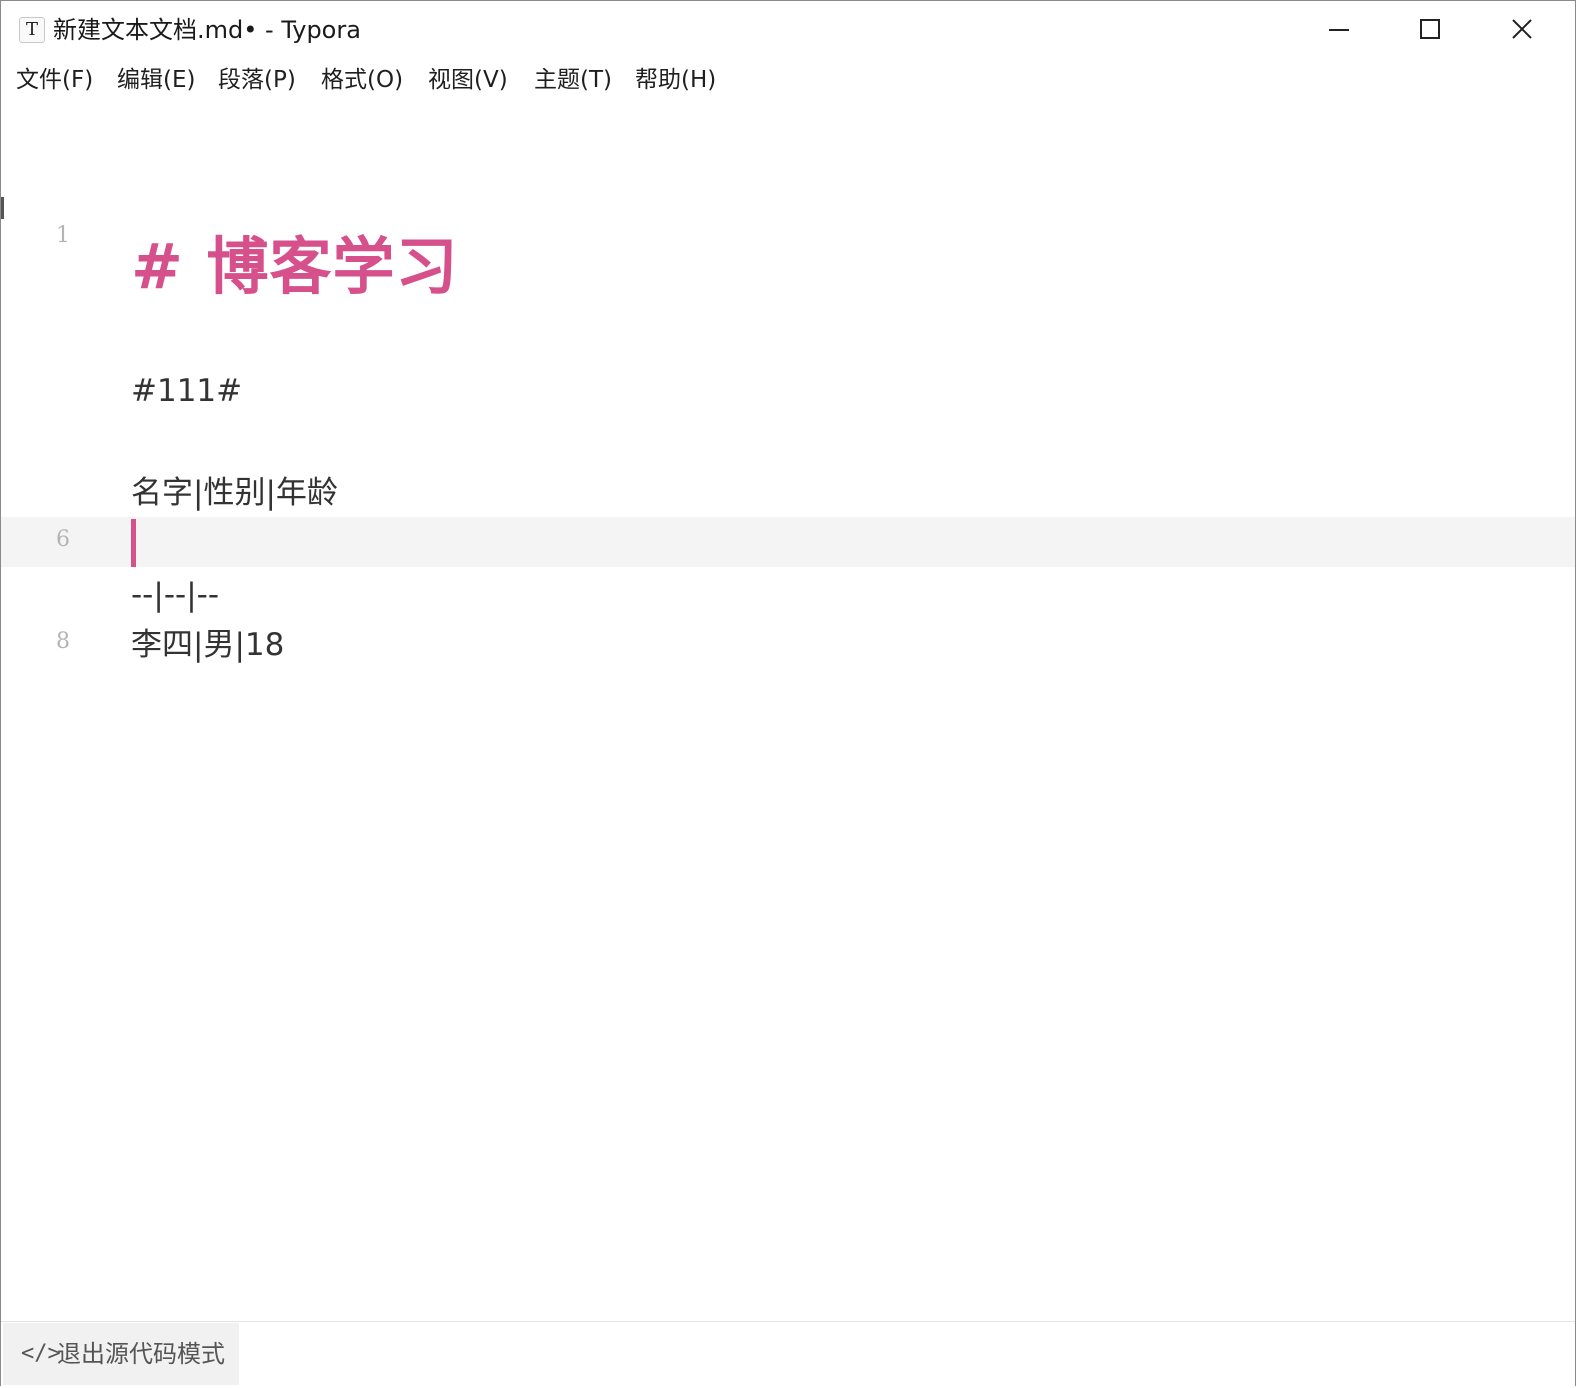  Describe the element at coordinates (63, 235) in the screenshot. I see `line-number: 1` at that location.